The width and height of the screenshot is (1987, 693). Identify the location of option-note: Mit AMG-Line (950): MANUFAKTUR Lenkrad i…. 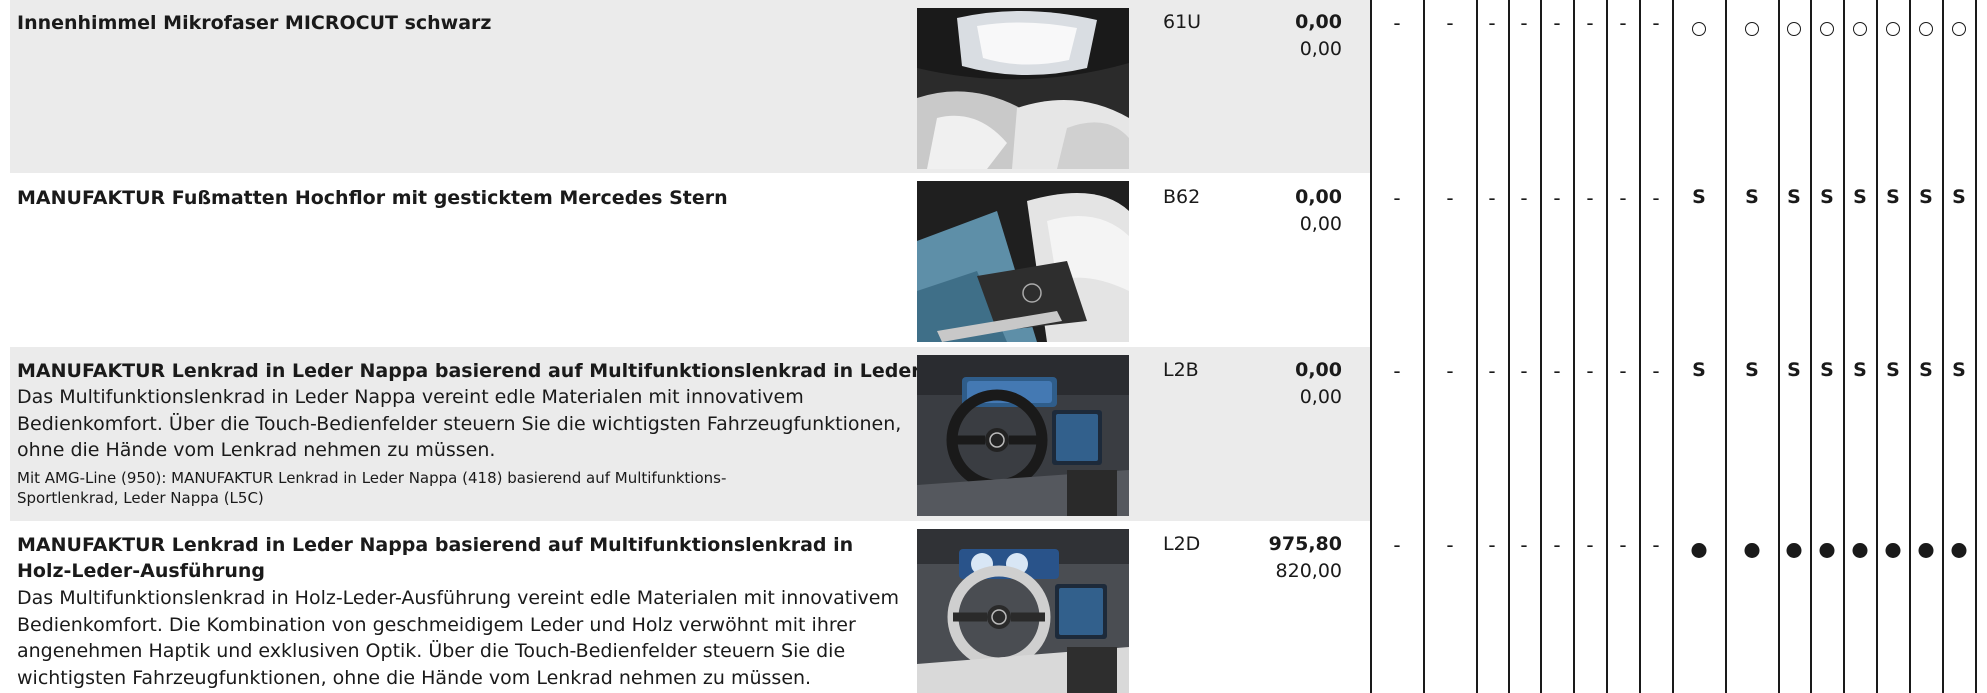
(371, 488).